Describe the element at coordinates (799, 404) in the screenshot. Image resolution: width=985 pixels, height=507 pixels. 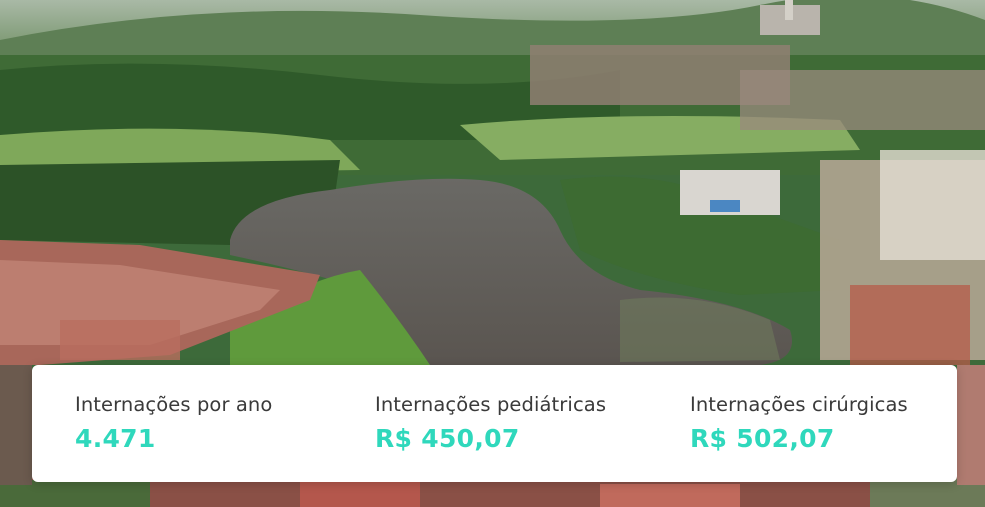
I see `stat-label: Internações cirúrgicas` at that location.